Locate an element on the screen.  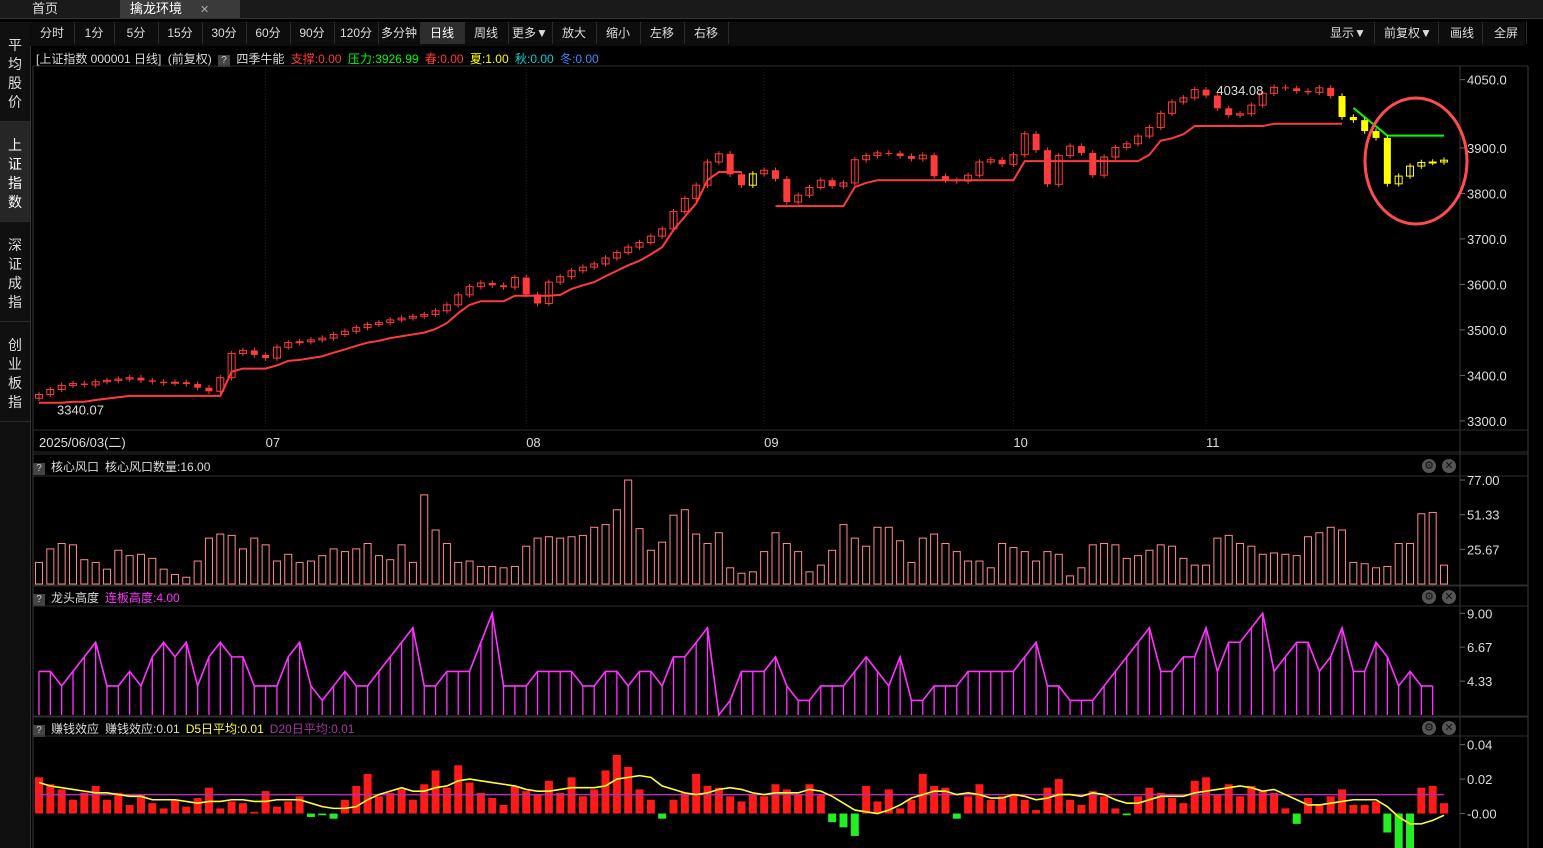
period-button-9: 日线 is located at coordinates (442, 33).